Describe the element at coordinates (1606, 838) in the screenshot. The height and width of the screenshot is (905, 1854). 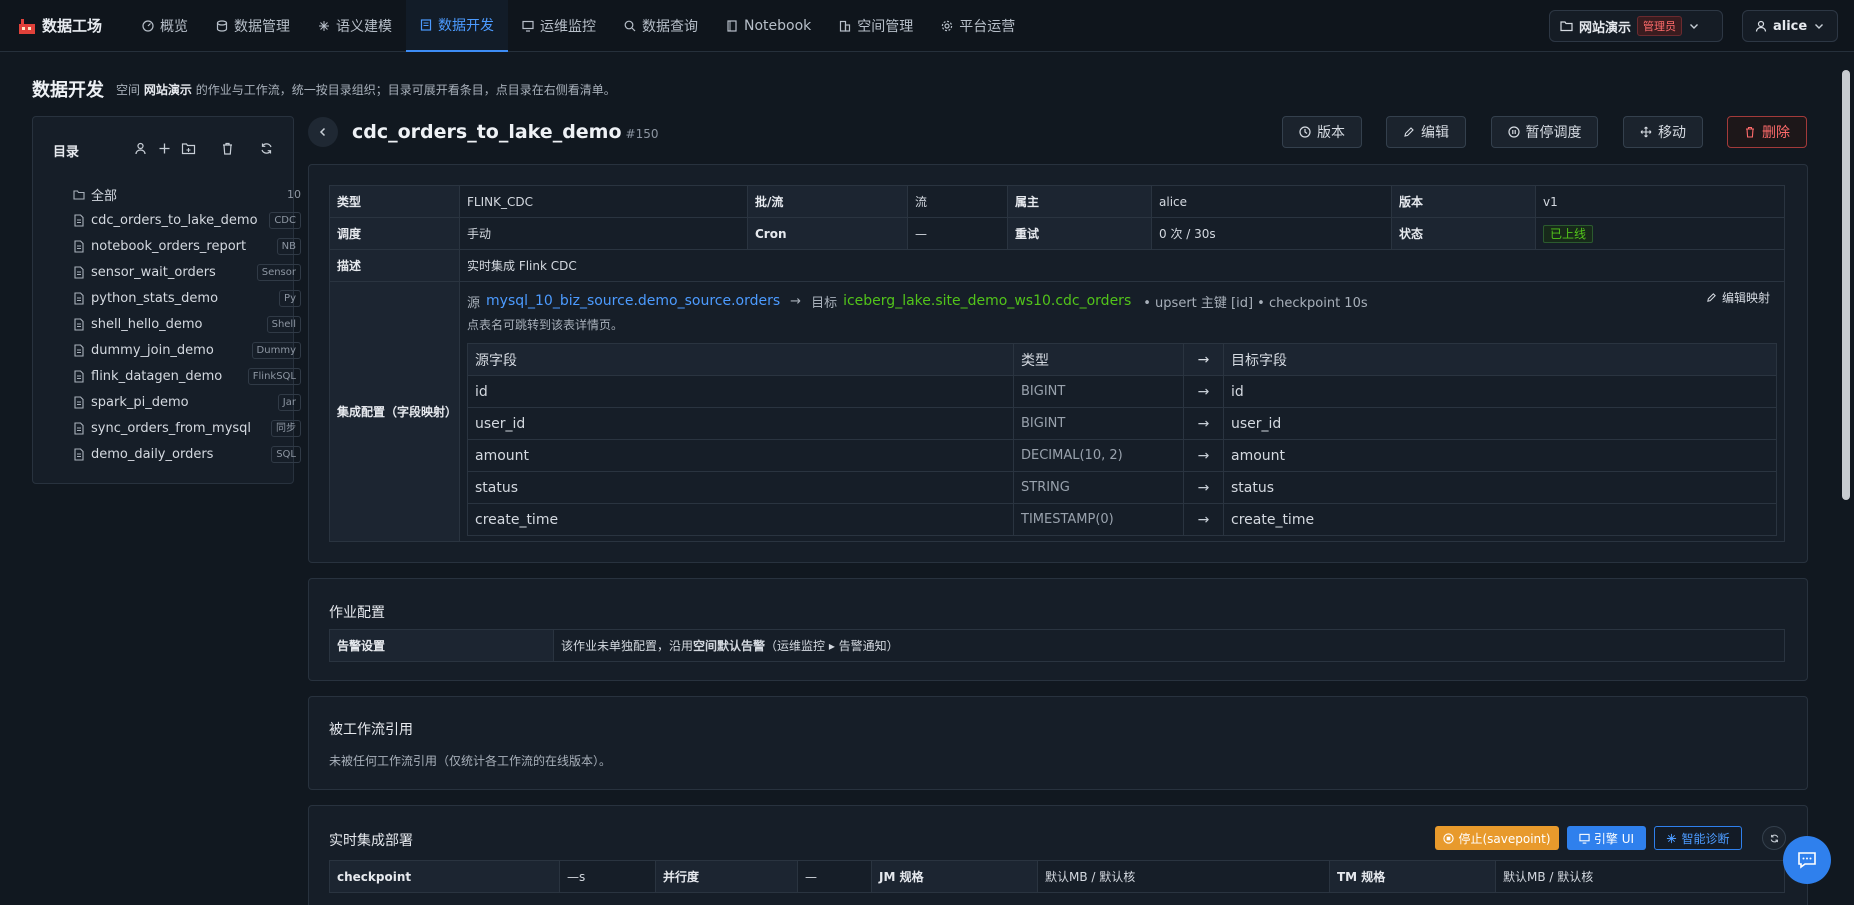
I see `engine-ui-button: 引擎 UI` at that location.